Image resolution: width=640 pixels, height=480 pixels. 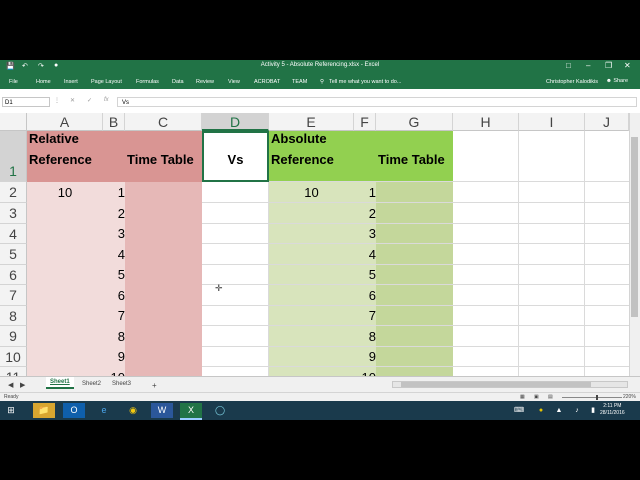 I want to click on cell-f9: 8, so click(x=366, y=336).